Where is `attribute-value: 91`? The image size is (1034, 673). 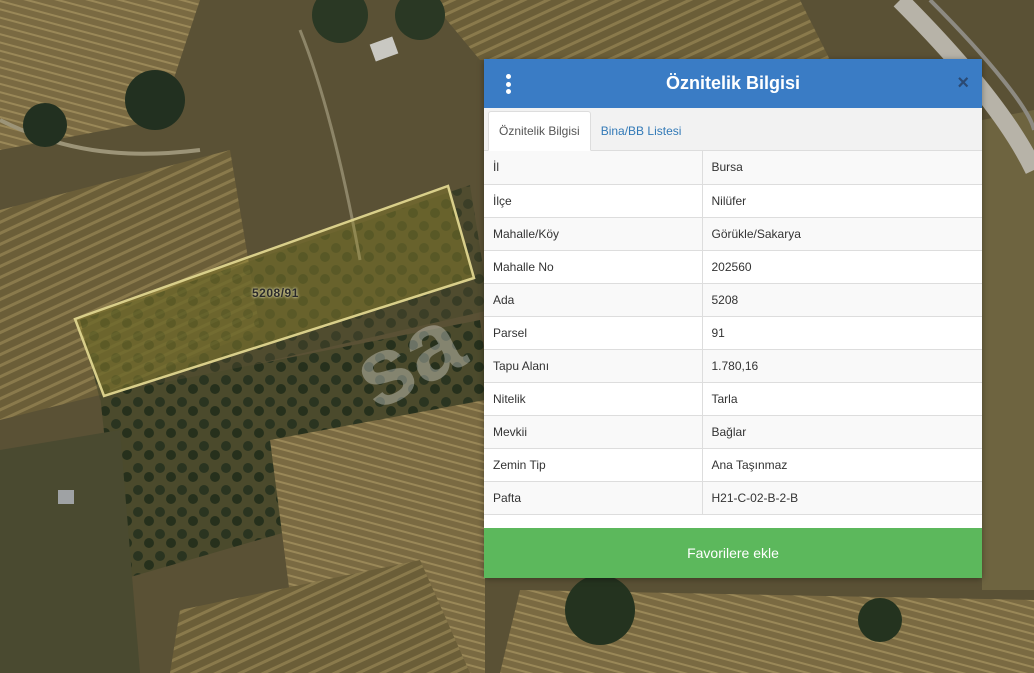 attribute-value: 91 is located at coordinates (842, 333).